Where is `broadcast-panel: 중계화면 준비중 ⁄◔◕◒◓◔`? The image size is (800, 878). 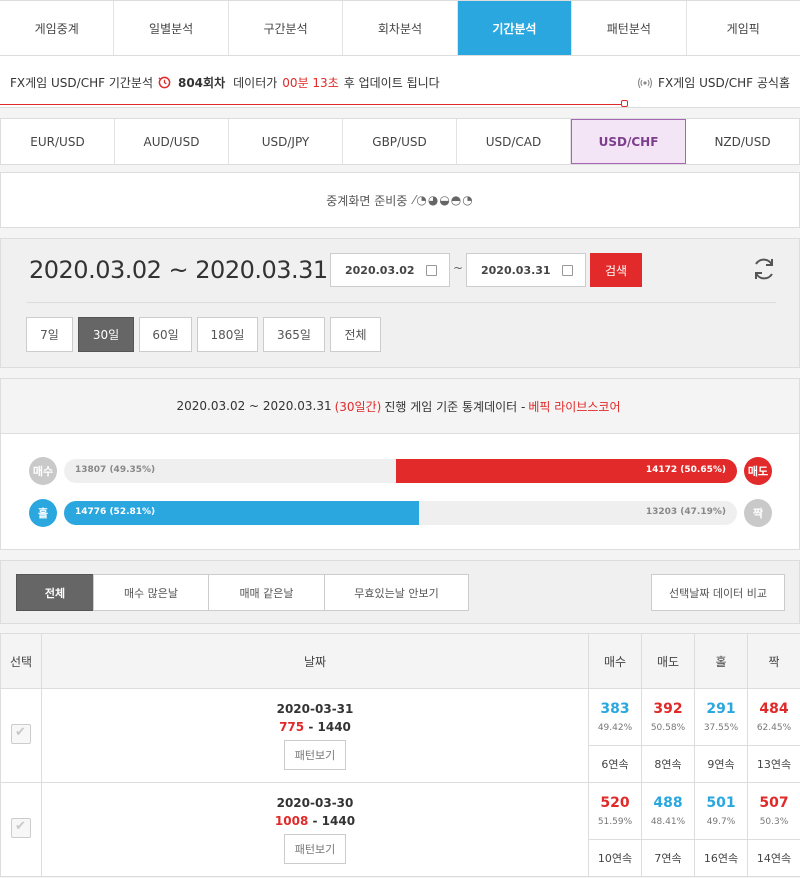 broadcast-panel: 중계화면 준비중 ⁄◔◕◒◓◔ is located at coordinates (400, 200).